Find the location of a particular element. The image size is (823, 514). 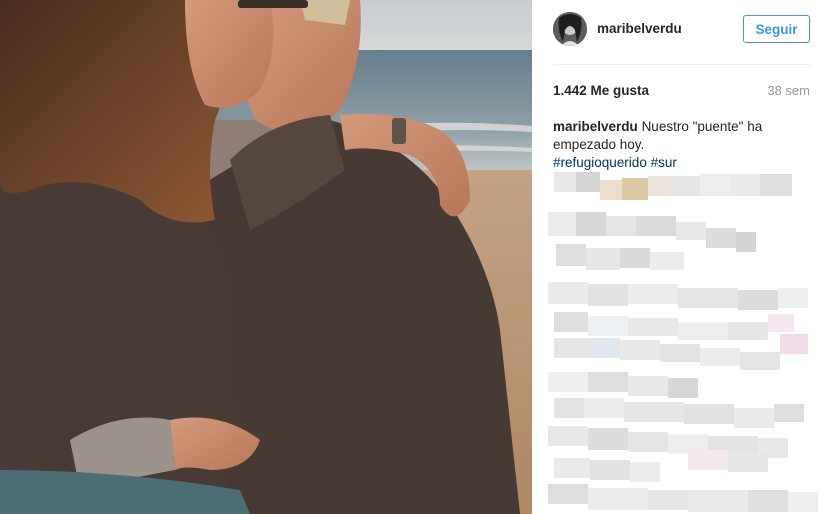

follow-button: Seguir is located at coordinates (776, 29).